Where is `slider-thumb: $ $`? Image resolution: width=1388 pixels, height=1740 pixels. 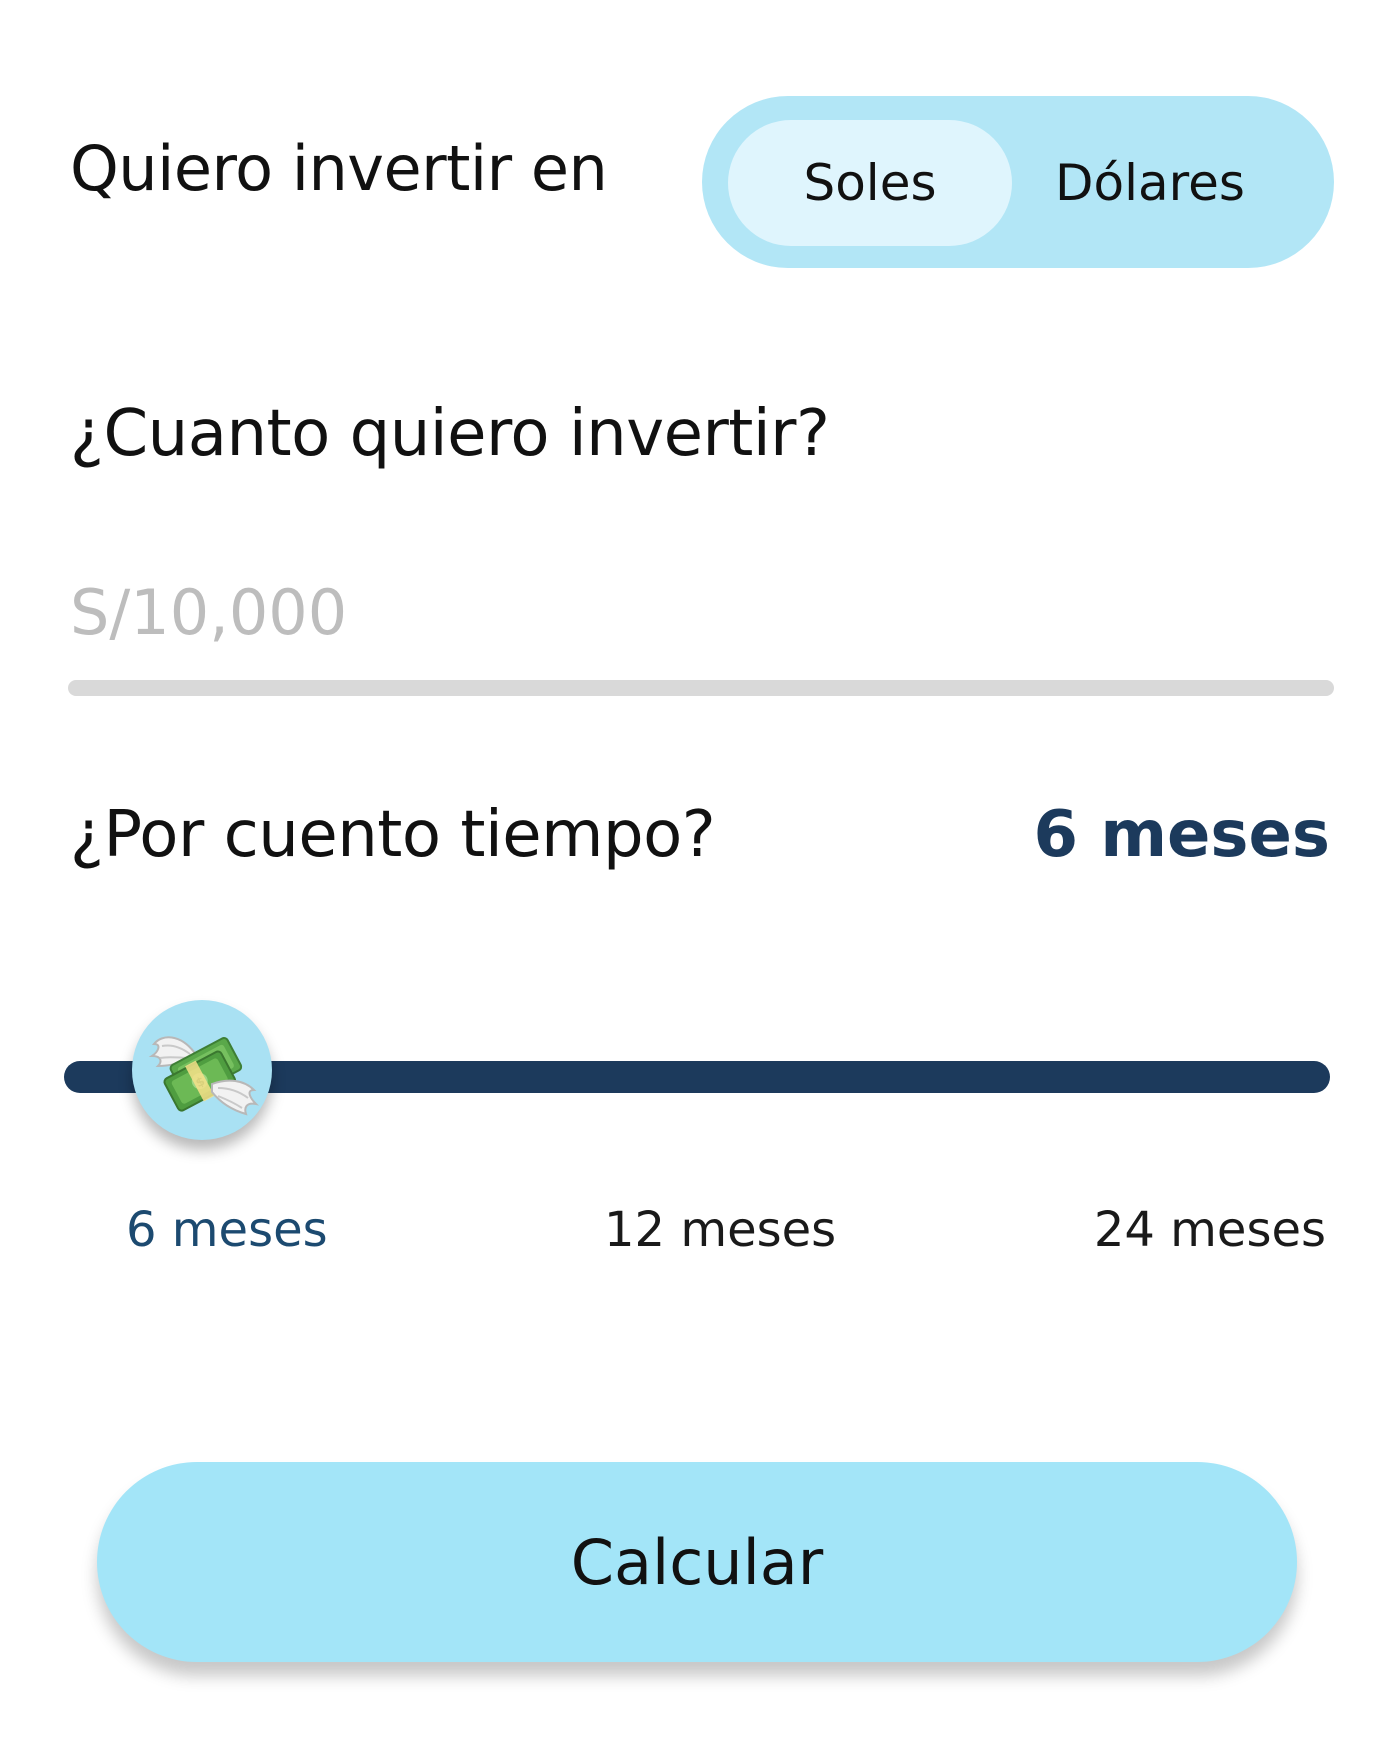
slider-thumb: $ $ is located at coordinates (202, 1070).